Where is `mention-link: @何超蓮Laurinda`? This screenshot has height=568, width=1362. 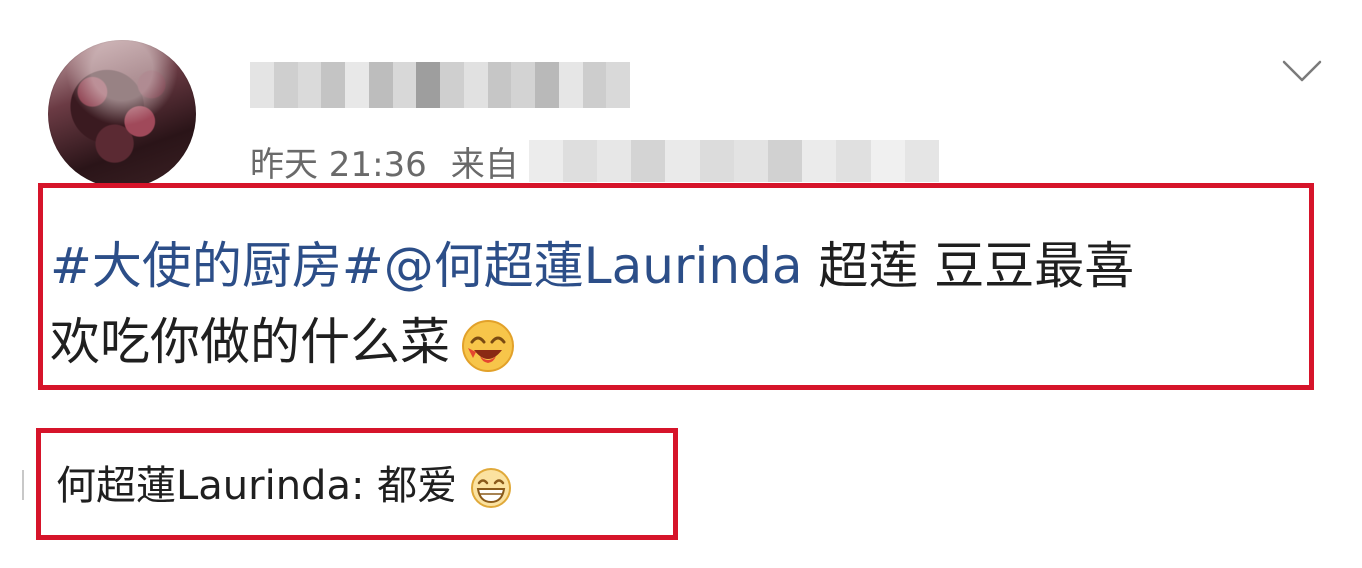
mention-link: @何超蓮Laurinda is located at coordinates (593, 266).